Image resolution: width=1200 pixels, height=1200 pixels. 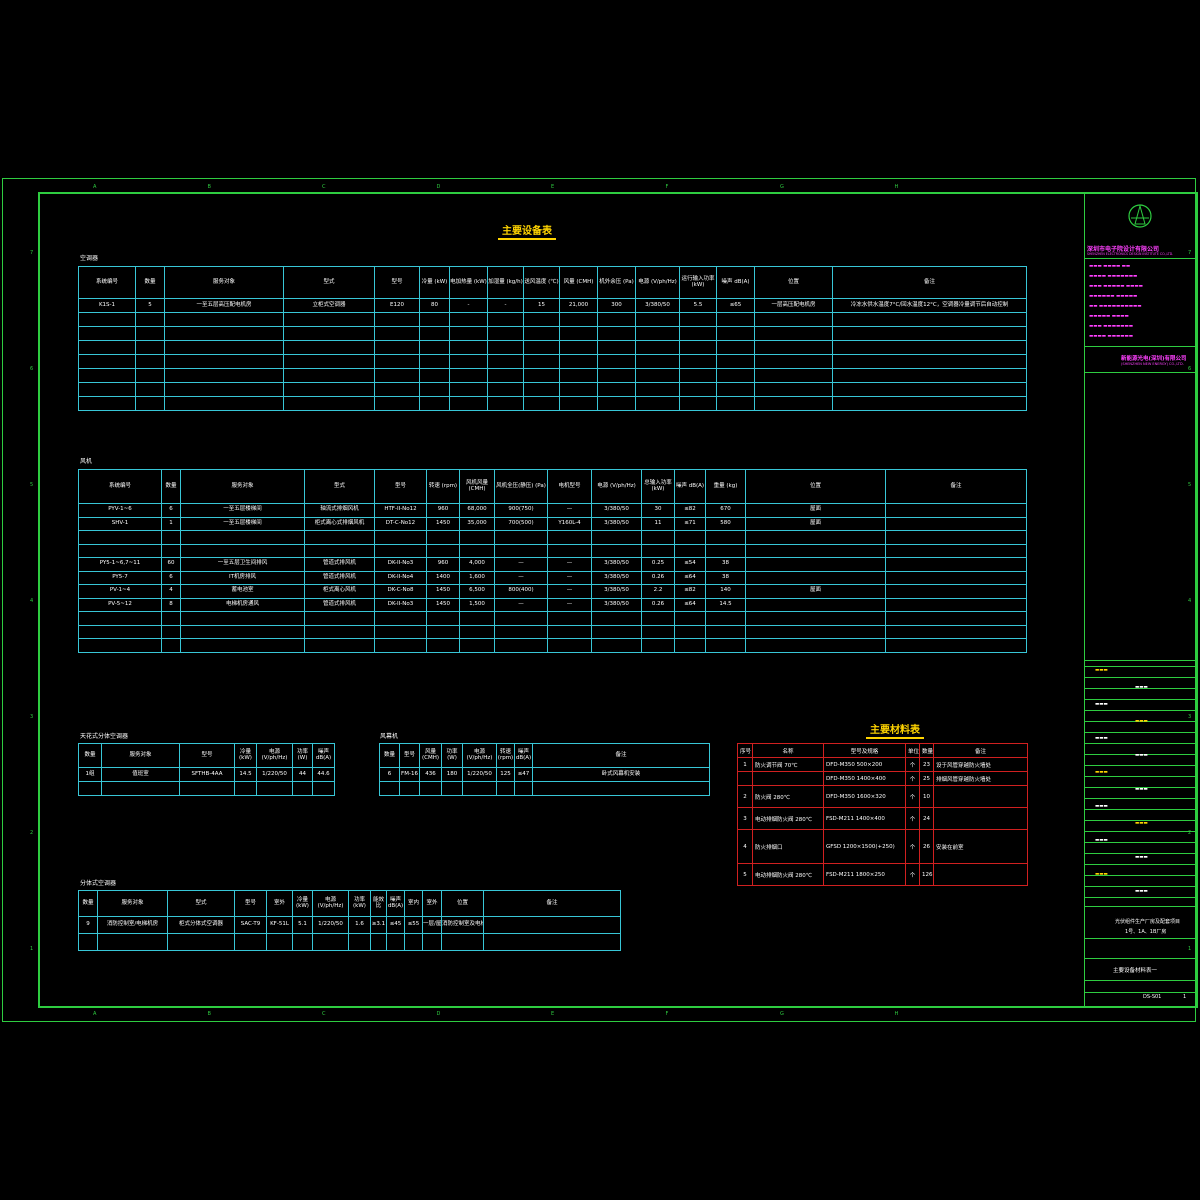 I want to click on header-cell: 噪声 dB(A), so click(x=523, y=755).